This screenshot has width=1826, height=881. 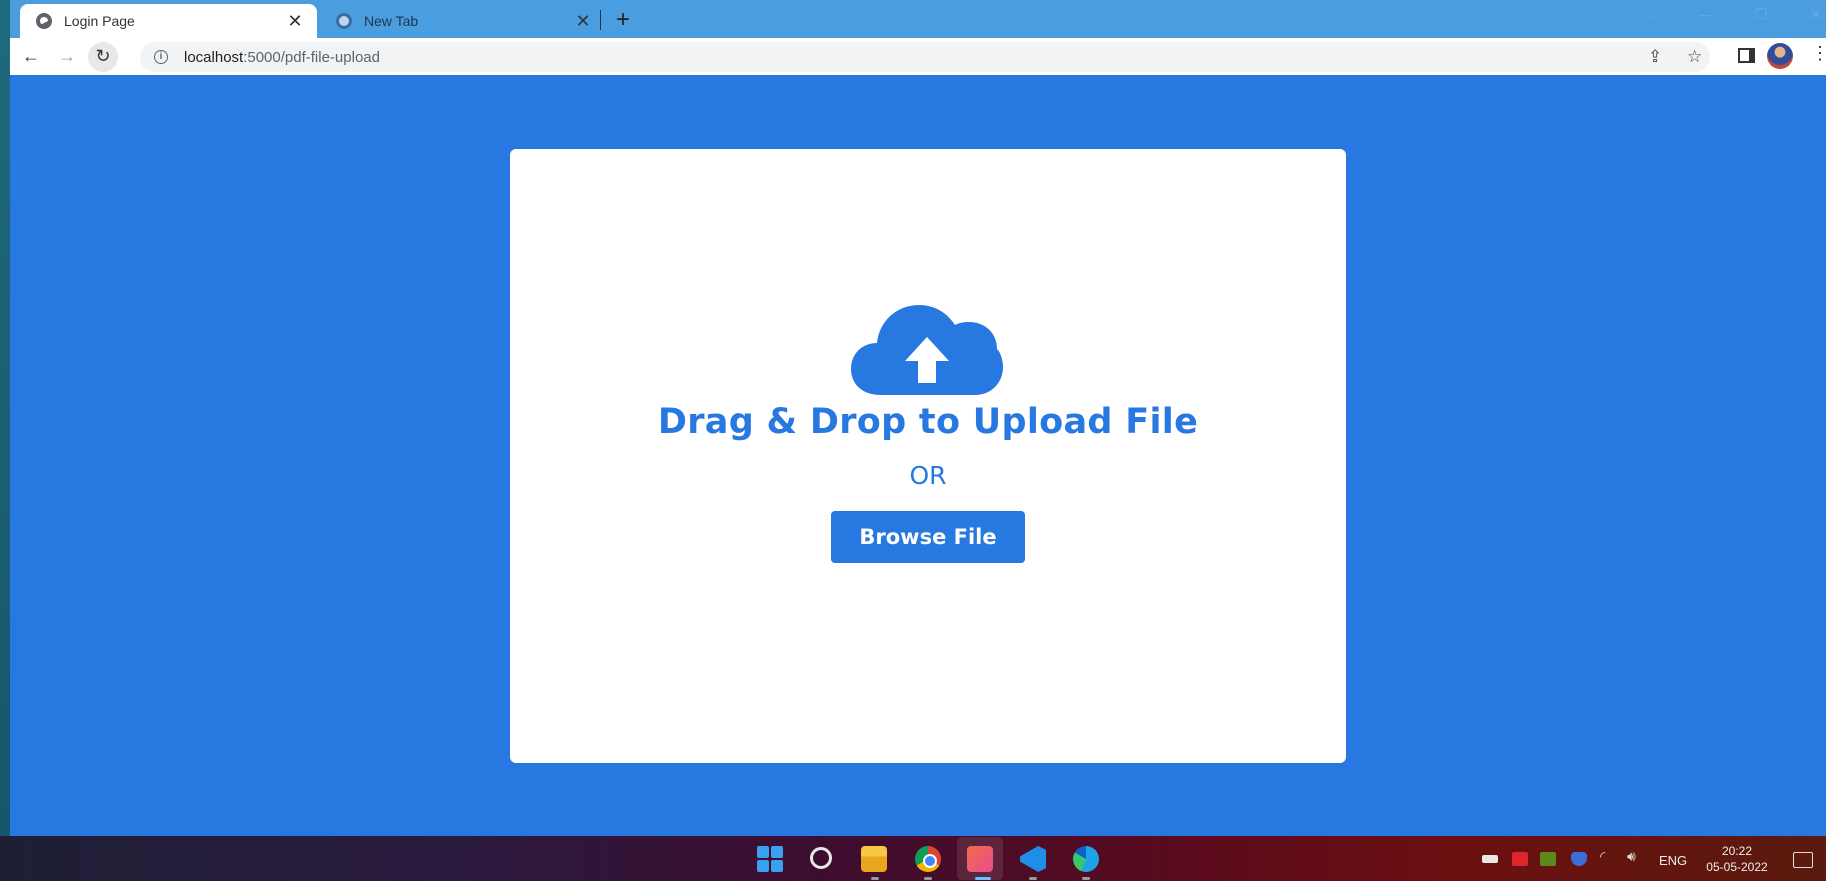 What do you see at coordinates (214, 57) in the screenshot?
I see `url-host: localhost` at bounding box center [214, 57].